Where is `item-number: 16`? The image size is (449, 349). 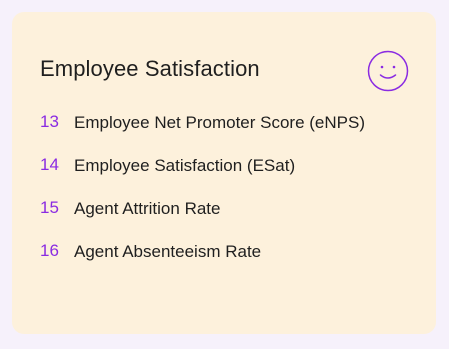
item-number: 16 is located at coordinates (49, 250).